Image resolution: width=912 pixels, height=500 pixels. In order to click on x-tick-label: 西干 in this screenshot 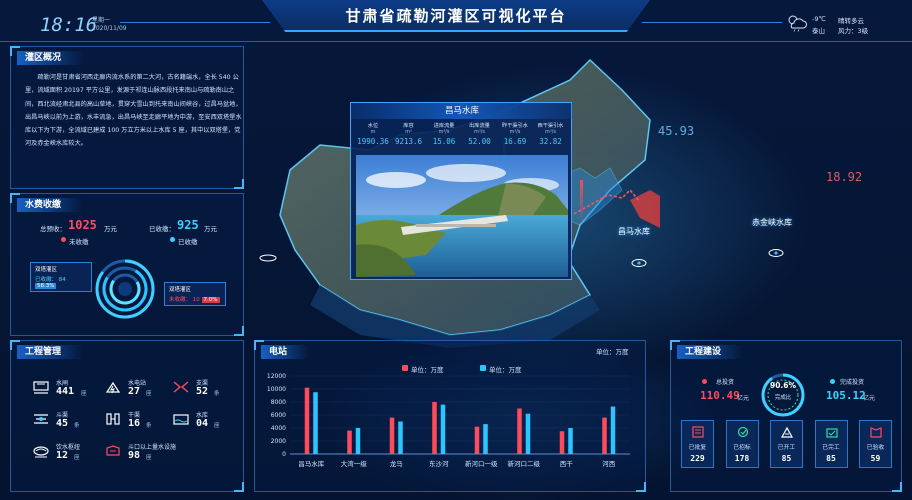, I will do `click(567, 464)`.